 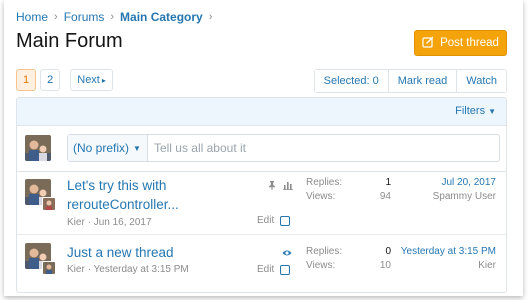 What do you see at coordinates (388, 182) in the screenshot?
I see `replies-count: 1` at bounding box center [388, 182].